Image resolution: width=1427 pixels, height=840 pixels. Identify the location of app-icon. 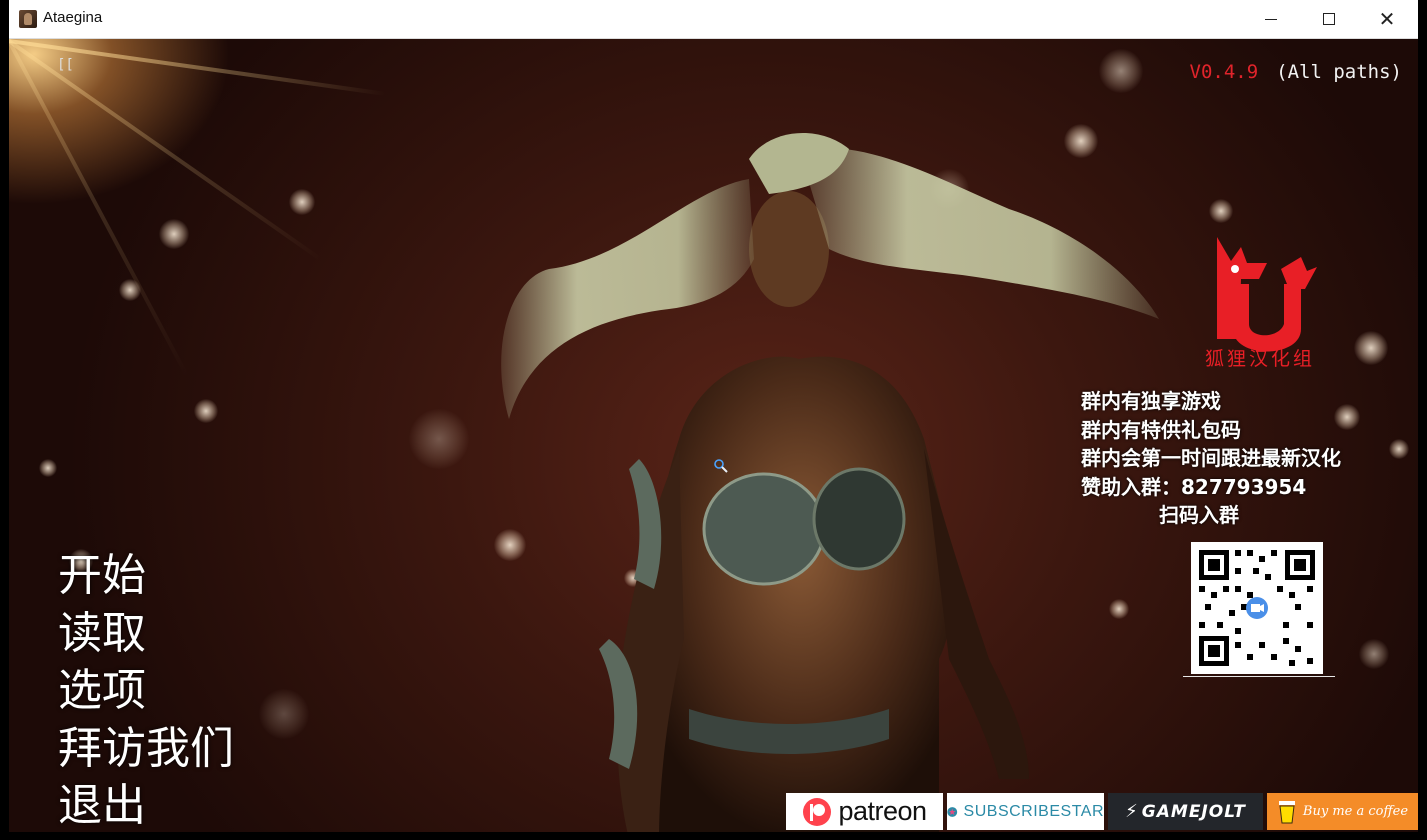
(28, 19).